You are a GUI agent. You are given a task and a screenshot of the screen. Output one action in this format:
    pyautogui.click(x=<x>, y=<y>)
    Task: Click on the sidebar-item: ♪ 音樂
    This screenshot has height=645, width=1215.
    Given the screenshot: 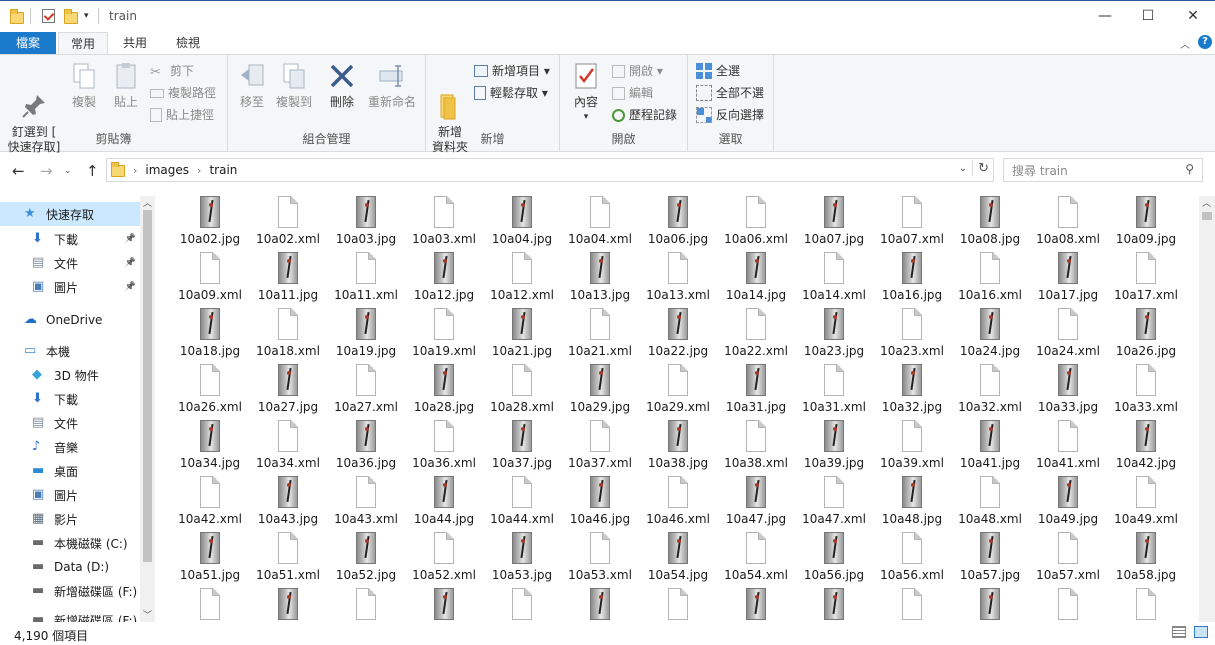 What is the action you would take?
    pyautogui.click(x=70, y=447)
    